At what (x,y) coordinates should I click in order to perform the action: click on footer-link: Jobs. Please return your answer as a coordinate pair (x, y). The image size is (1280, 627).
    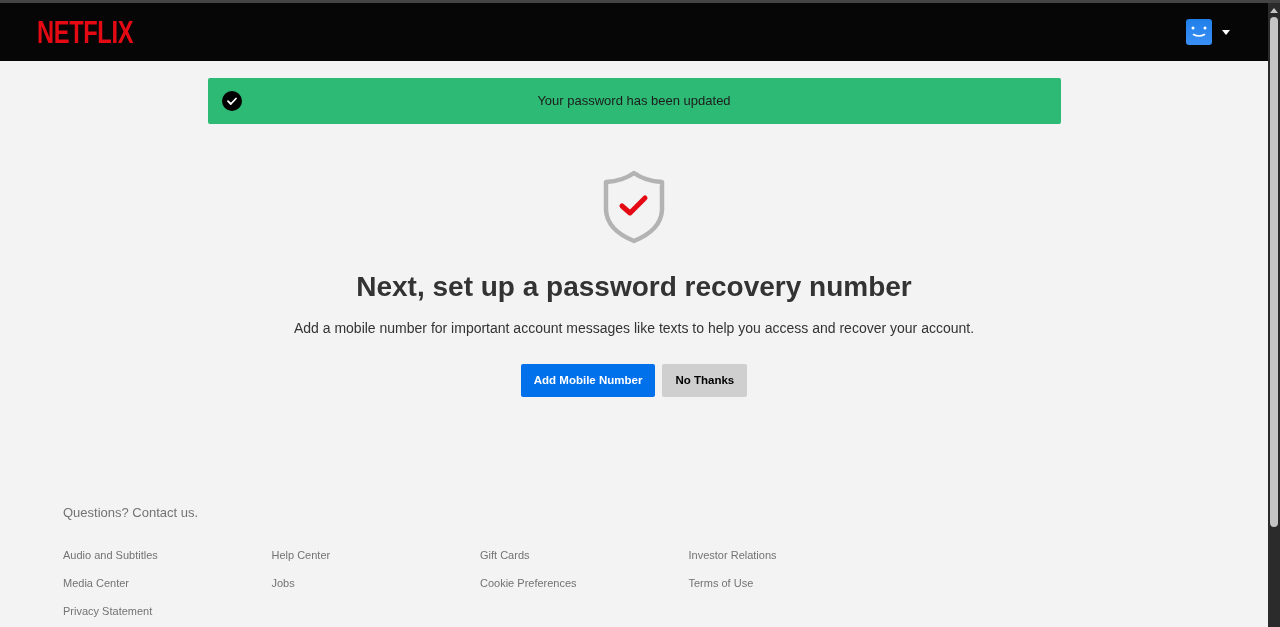
    Looking at the image, I should click on (283, 583).